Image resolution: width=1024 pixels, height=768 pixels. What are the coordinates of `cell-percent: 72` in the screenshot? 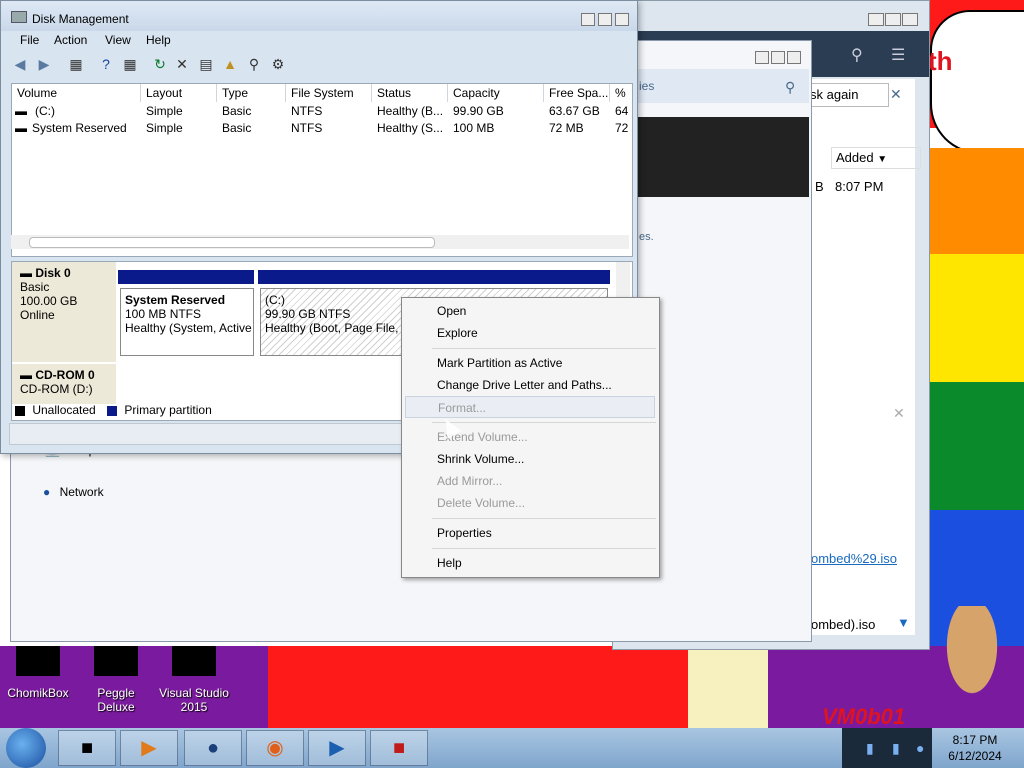 It's located at (622, 128).